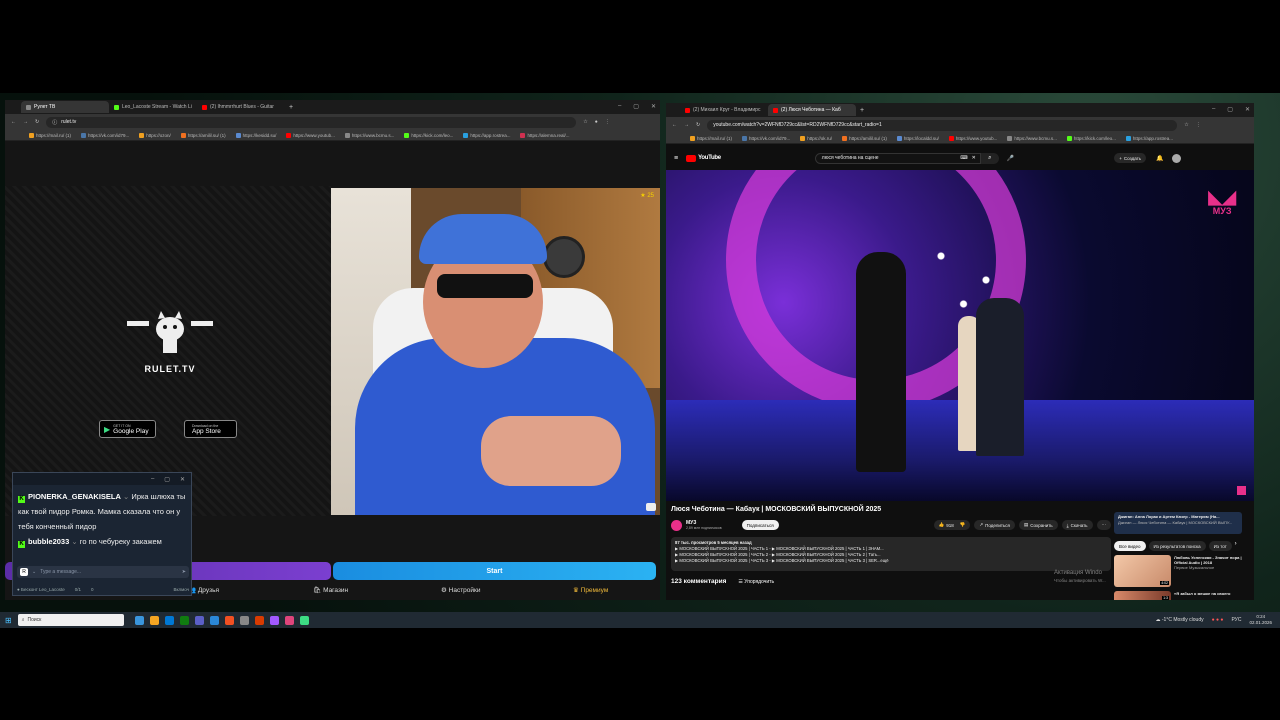 The width and height of the screenshot is (1280, 720). What do you see at coordinates (724, 110) in the screenshot?
I see `tab-yt-krug: (2) Михаил Круг - Владимирс` at bounding box center [724, 110].